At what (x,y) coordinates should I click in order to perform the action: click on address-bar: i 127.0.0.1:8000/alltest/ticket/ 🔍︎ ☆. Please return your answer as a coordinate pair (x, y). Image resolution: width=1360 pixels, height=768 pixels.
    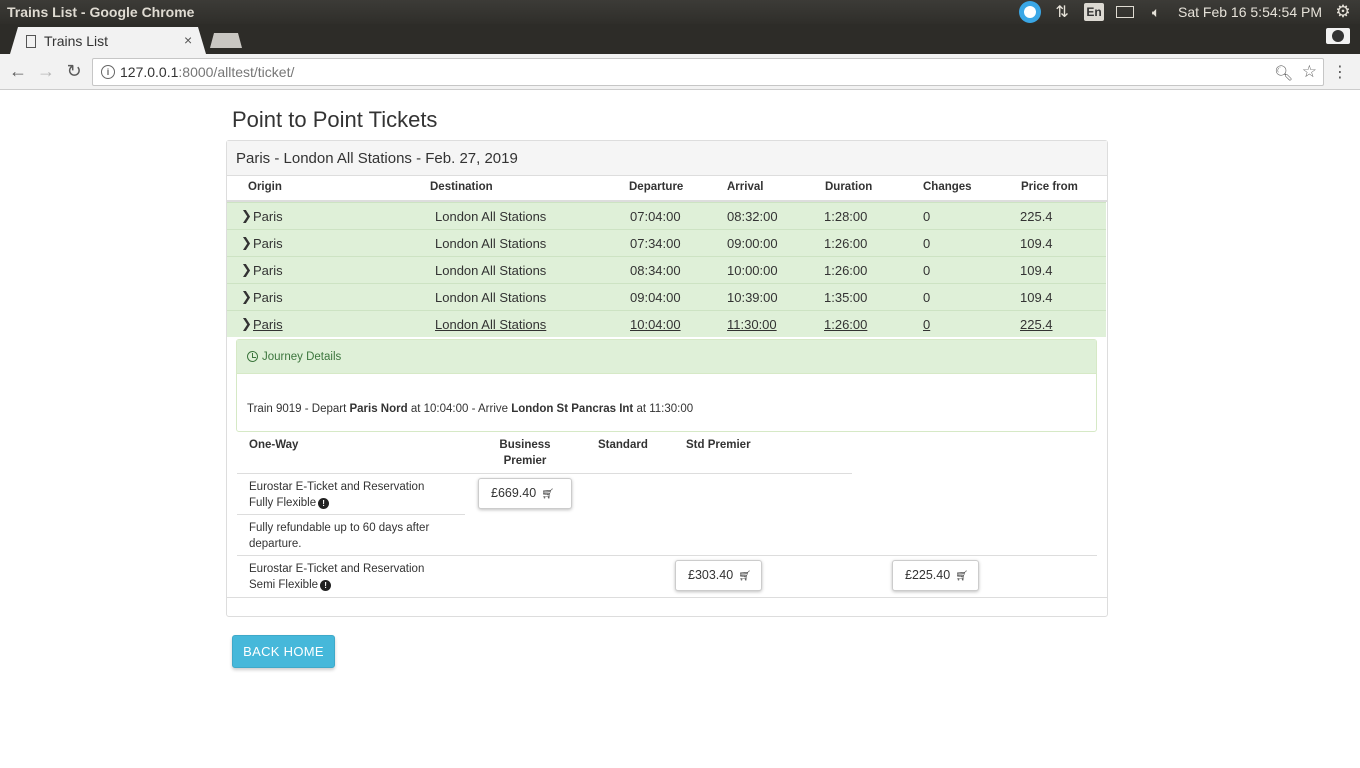
    Looking at the image, I should click on (708, 72).